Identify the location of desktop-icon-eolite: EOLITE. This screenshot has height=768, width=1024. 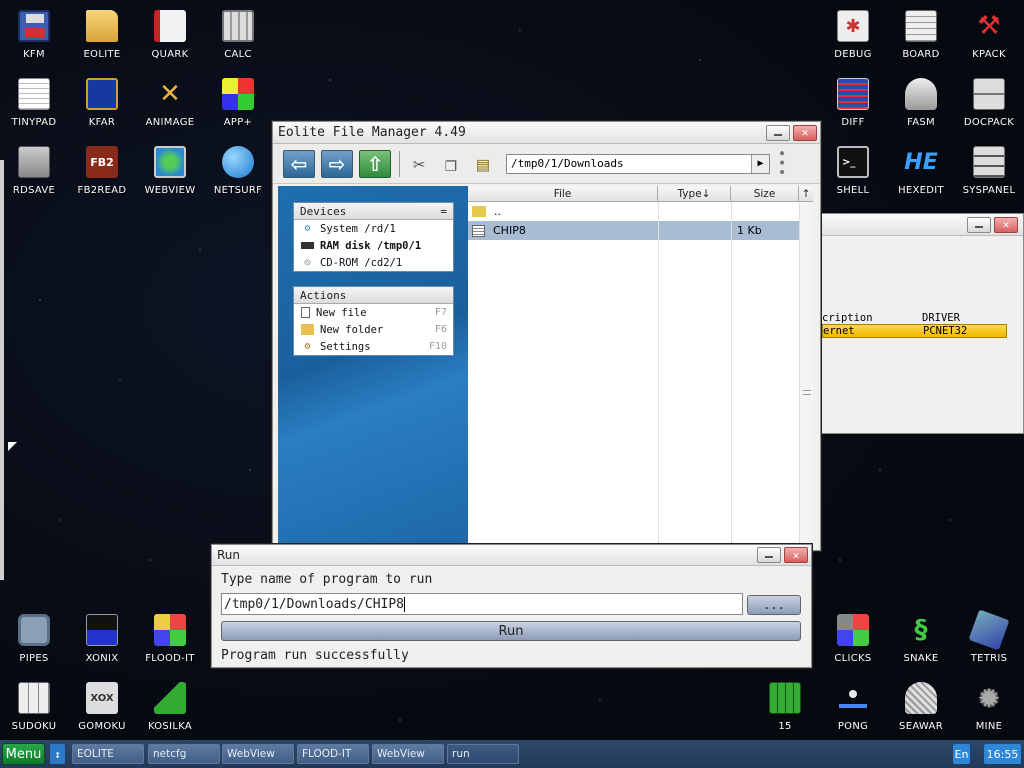
(102, 30).